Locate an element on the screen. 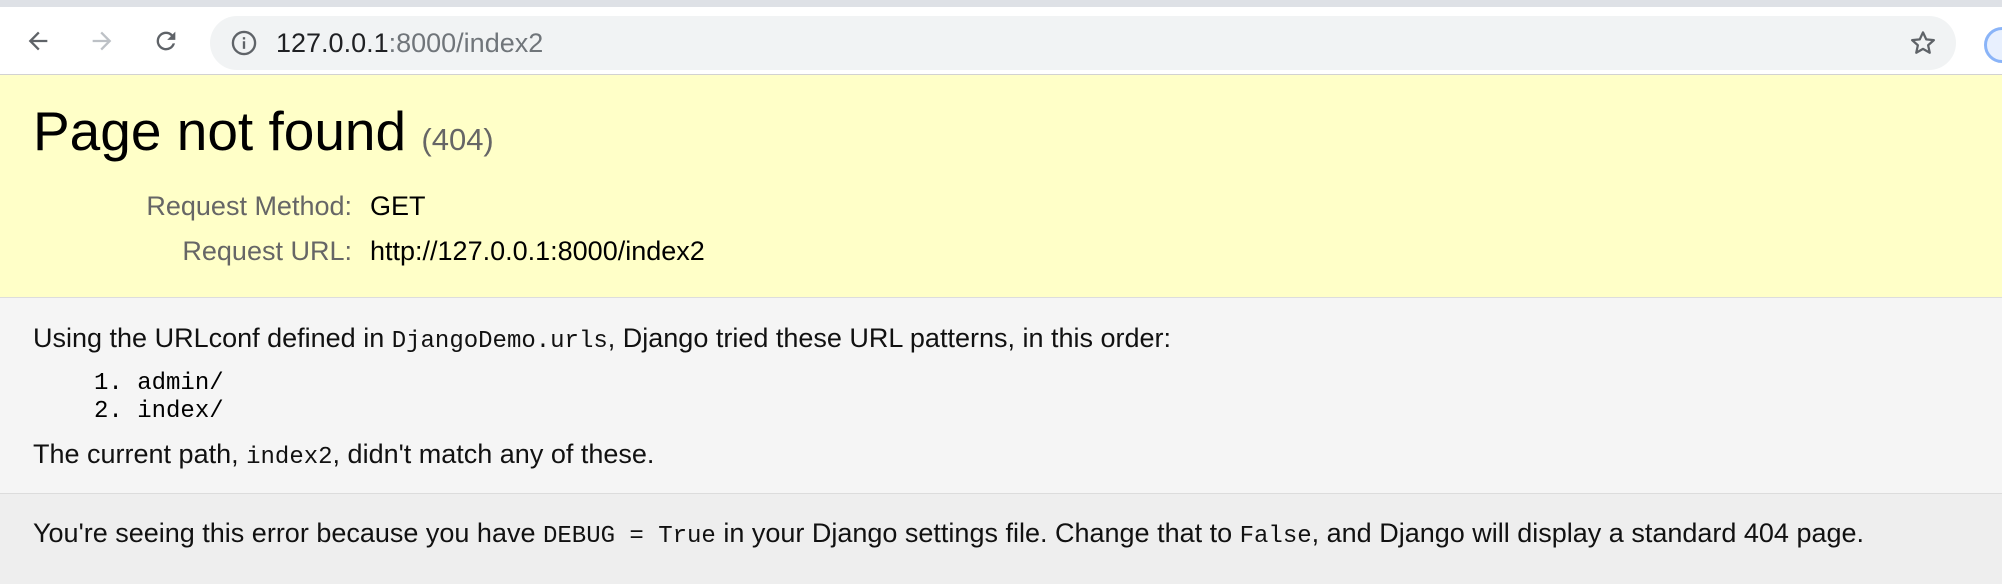 The height and width of the screenshot is (584, 2002). current-path: index2 is located at coordinates (289, 457).